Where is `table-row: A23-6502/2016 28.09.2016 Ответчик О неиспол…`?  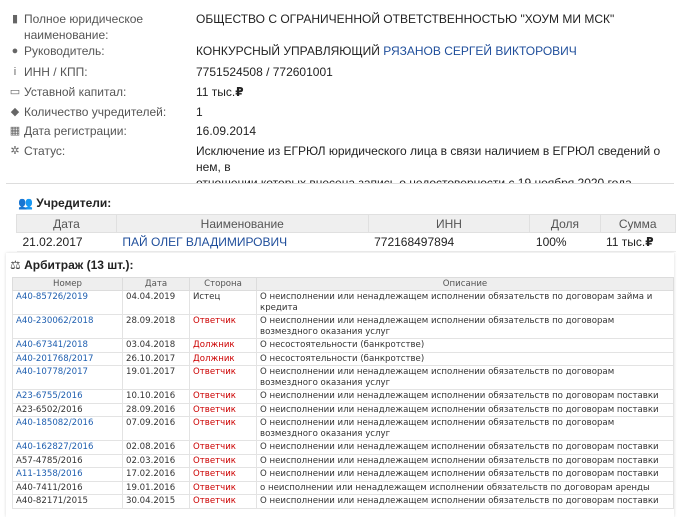
table-row: A23-6502/2016 28.09.2016 Ответчик О неиспол… is located at coordinates (343, 409).